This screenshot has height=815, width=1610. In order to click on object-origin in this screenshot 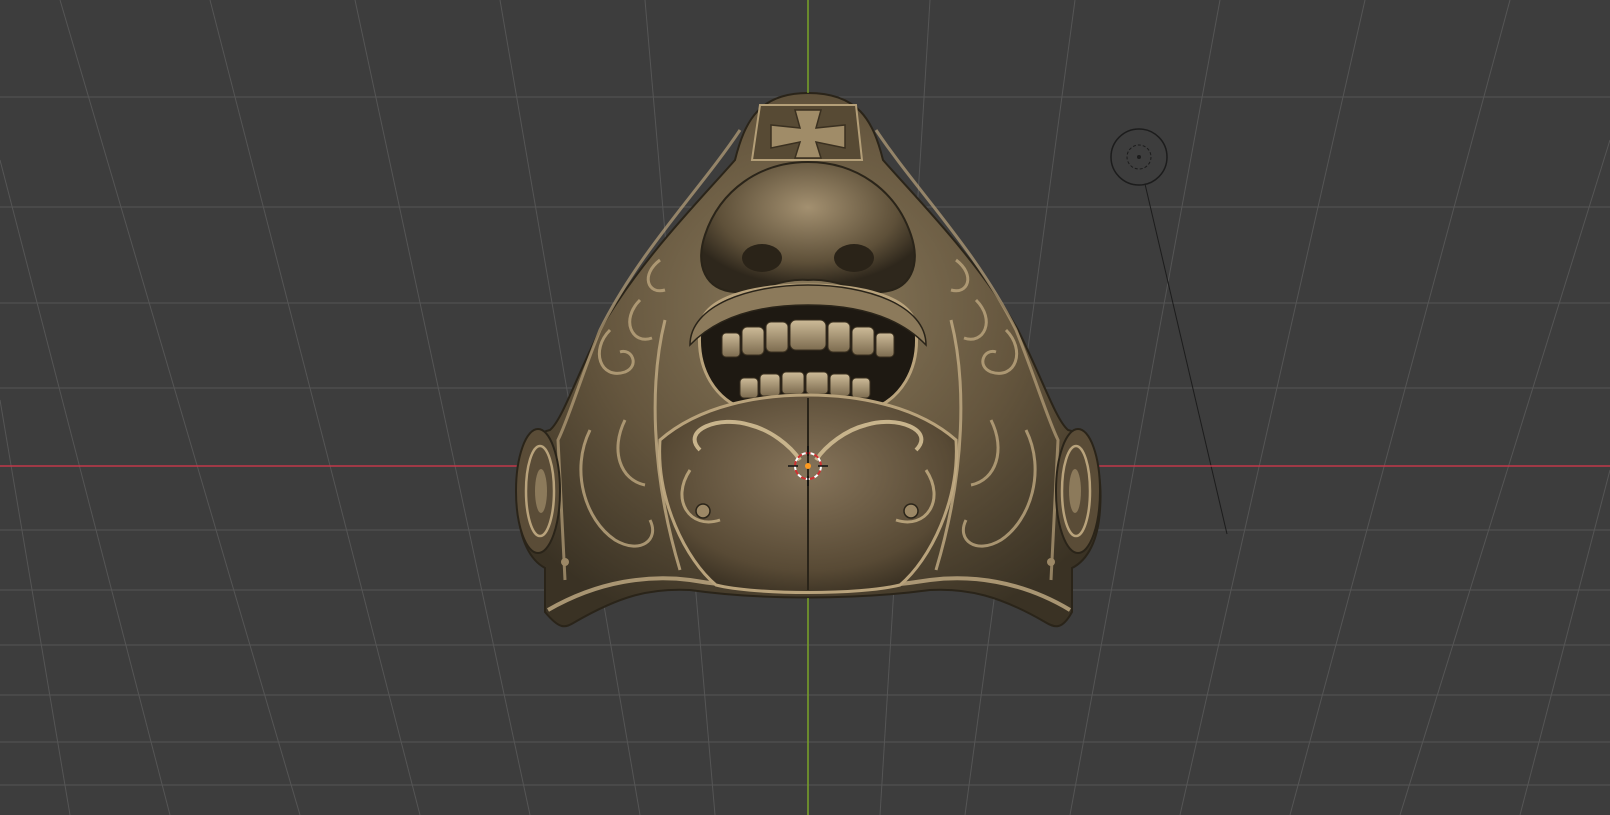, I will do `click(808, 466)`.